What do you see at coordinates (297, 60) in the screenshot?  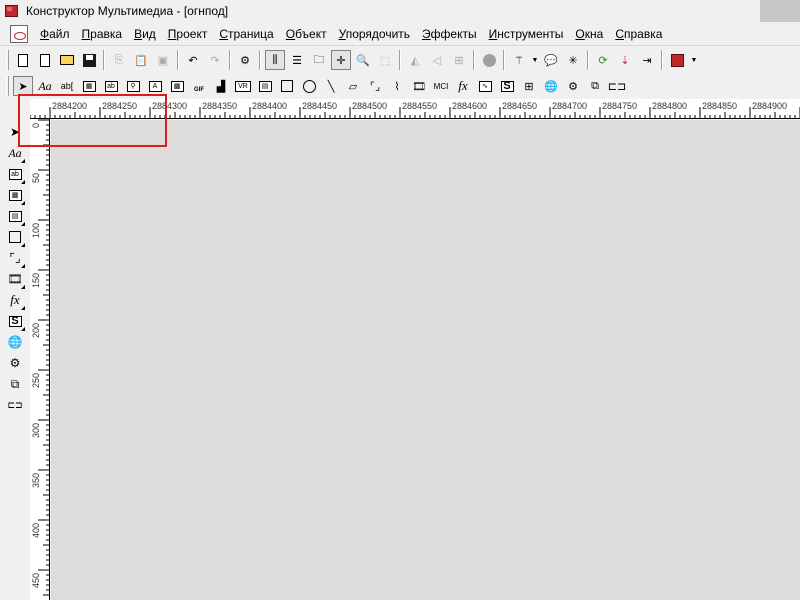 I see `layers-button: ☰` at bounding box center [297, 60].